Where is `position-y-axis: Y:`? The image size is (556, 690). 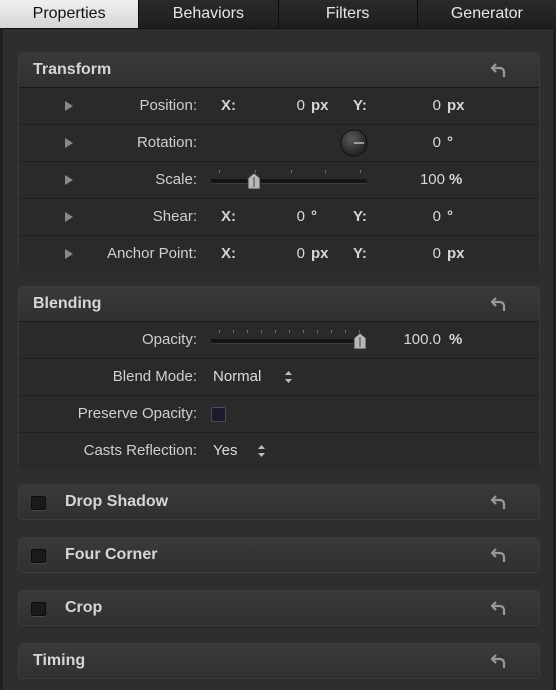 position-y-axis: Y: is located at coordinates (360, 105).